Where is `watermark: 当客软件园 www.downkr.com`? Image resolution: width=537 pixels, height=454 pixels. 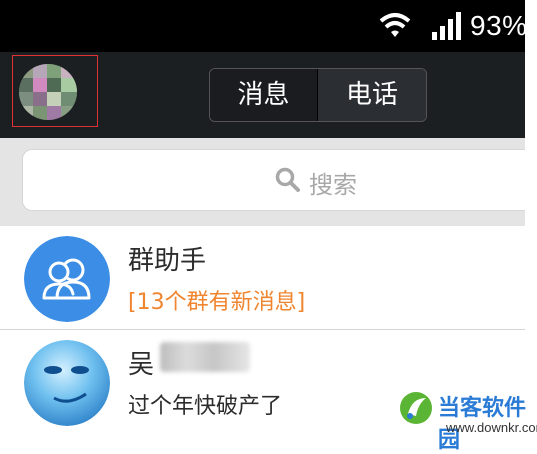 watermark: 当客软件园 www.downkr.com is located at coordinates (467, 421).